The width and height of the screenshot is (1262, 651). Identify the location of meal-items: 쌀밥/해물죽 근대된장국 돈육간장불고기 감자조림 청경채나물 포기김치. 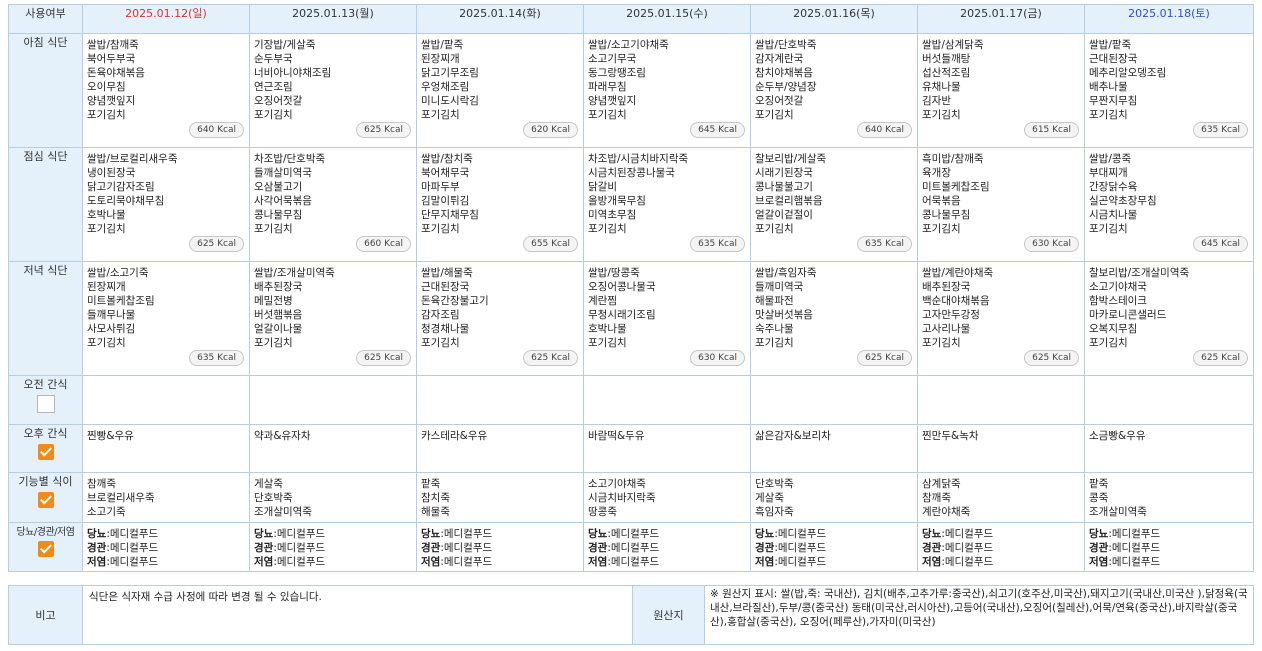
(455, 308).